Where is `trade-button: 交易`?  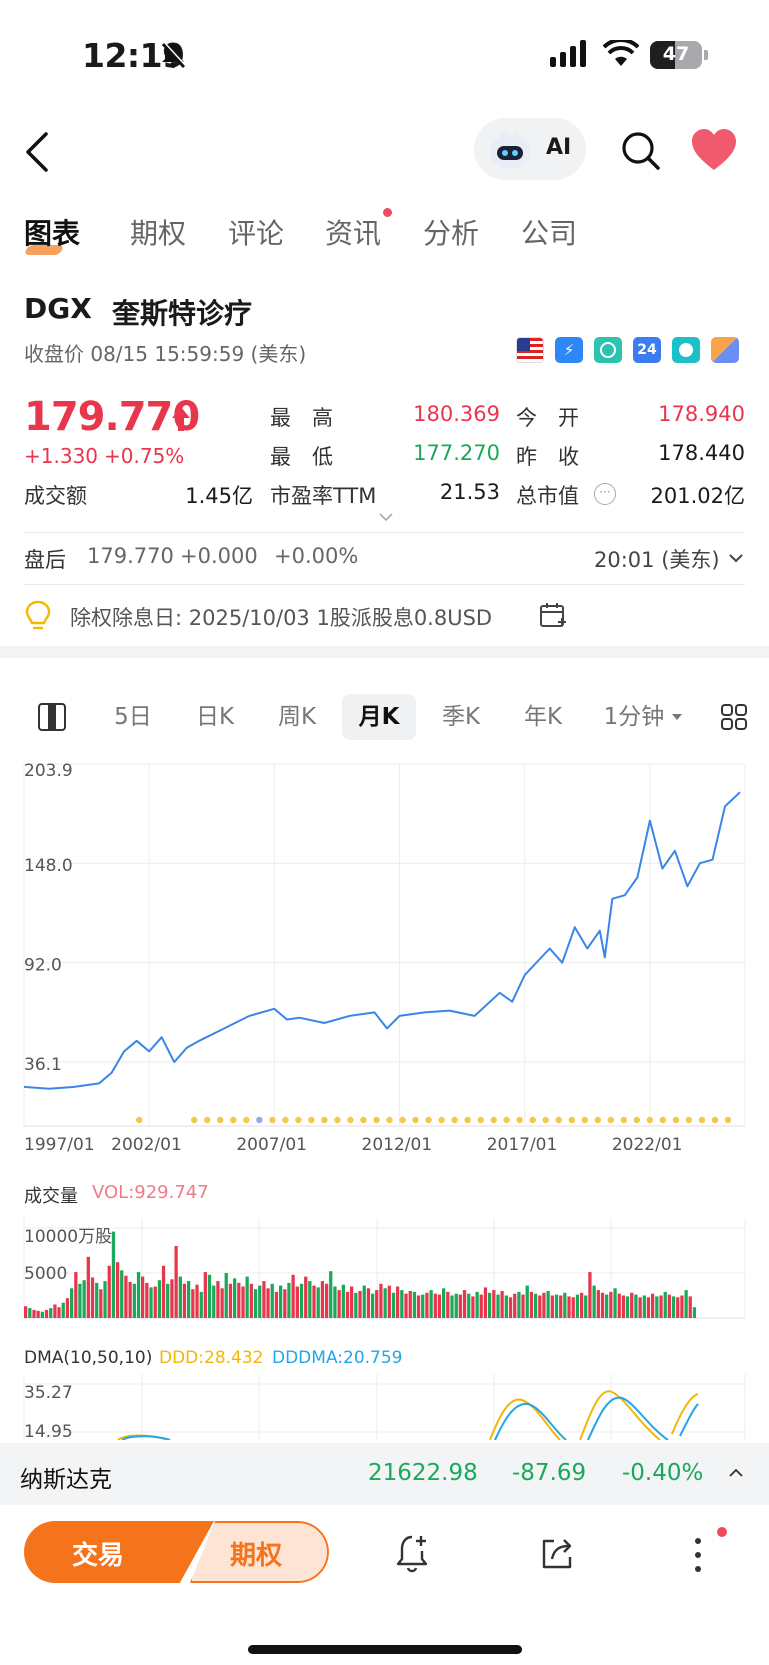 trade-button: 交易 is located at coordinates (119, 1552).